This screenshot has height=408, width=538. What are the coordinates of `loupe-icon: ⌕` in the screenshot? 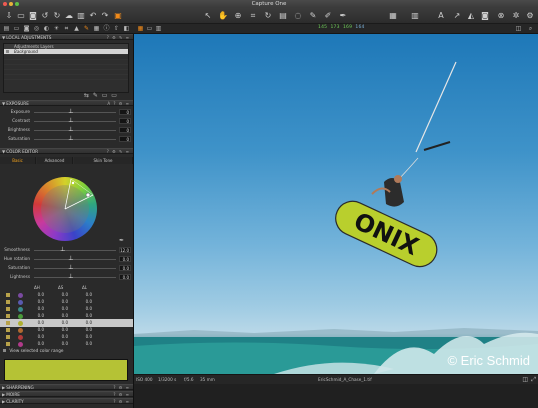 It's located at (530, 29).